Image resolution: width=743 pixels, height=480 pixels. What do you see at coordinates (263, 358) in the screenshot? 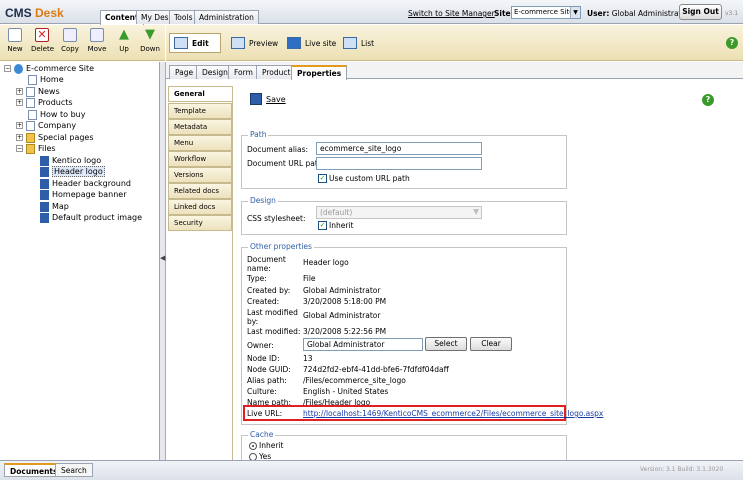
I see `node-id-label: Node ID:` at bounding box center [263, 358].